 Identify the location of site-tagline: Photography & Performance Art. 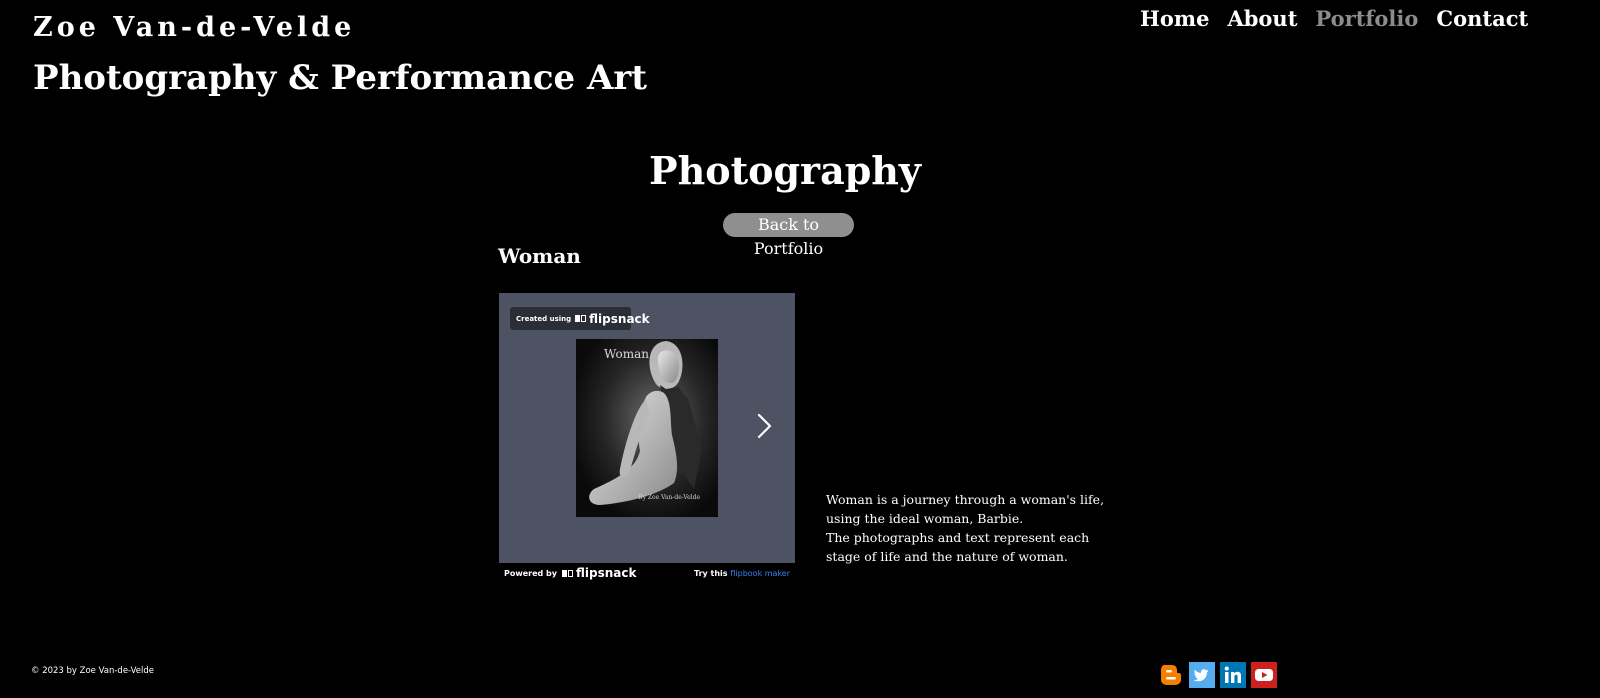
(340, 78).